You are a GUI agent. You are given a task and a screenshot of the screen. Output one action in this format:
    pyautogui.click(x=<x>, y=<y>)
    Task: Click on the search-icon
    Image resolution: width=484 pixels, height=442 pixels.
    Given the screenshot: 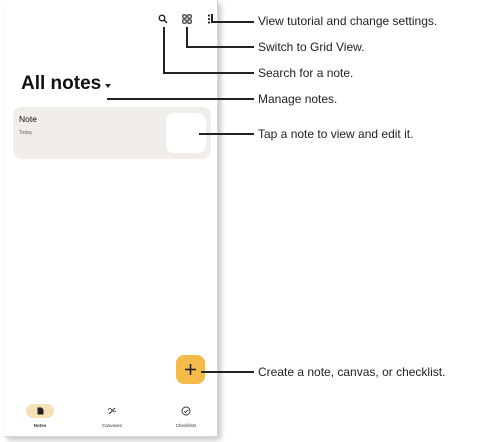 What is the action you would take?
    pyautogui.click(x=163, y=19)
    